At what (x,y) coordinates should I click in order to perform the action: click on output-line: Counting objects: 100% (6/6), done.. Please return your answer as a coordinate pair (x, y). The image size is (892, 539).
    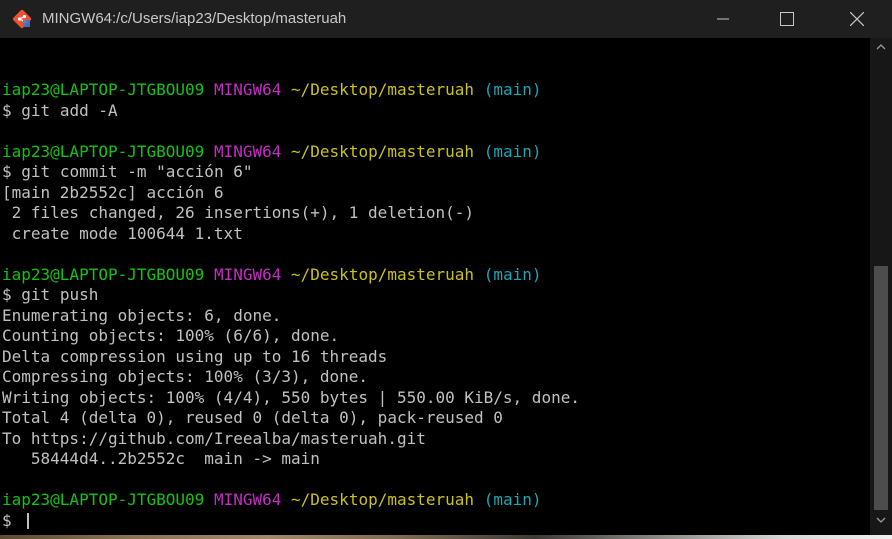
    Looking at the image, I should click on (291, 336).